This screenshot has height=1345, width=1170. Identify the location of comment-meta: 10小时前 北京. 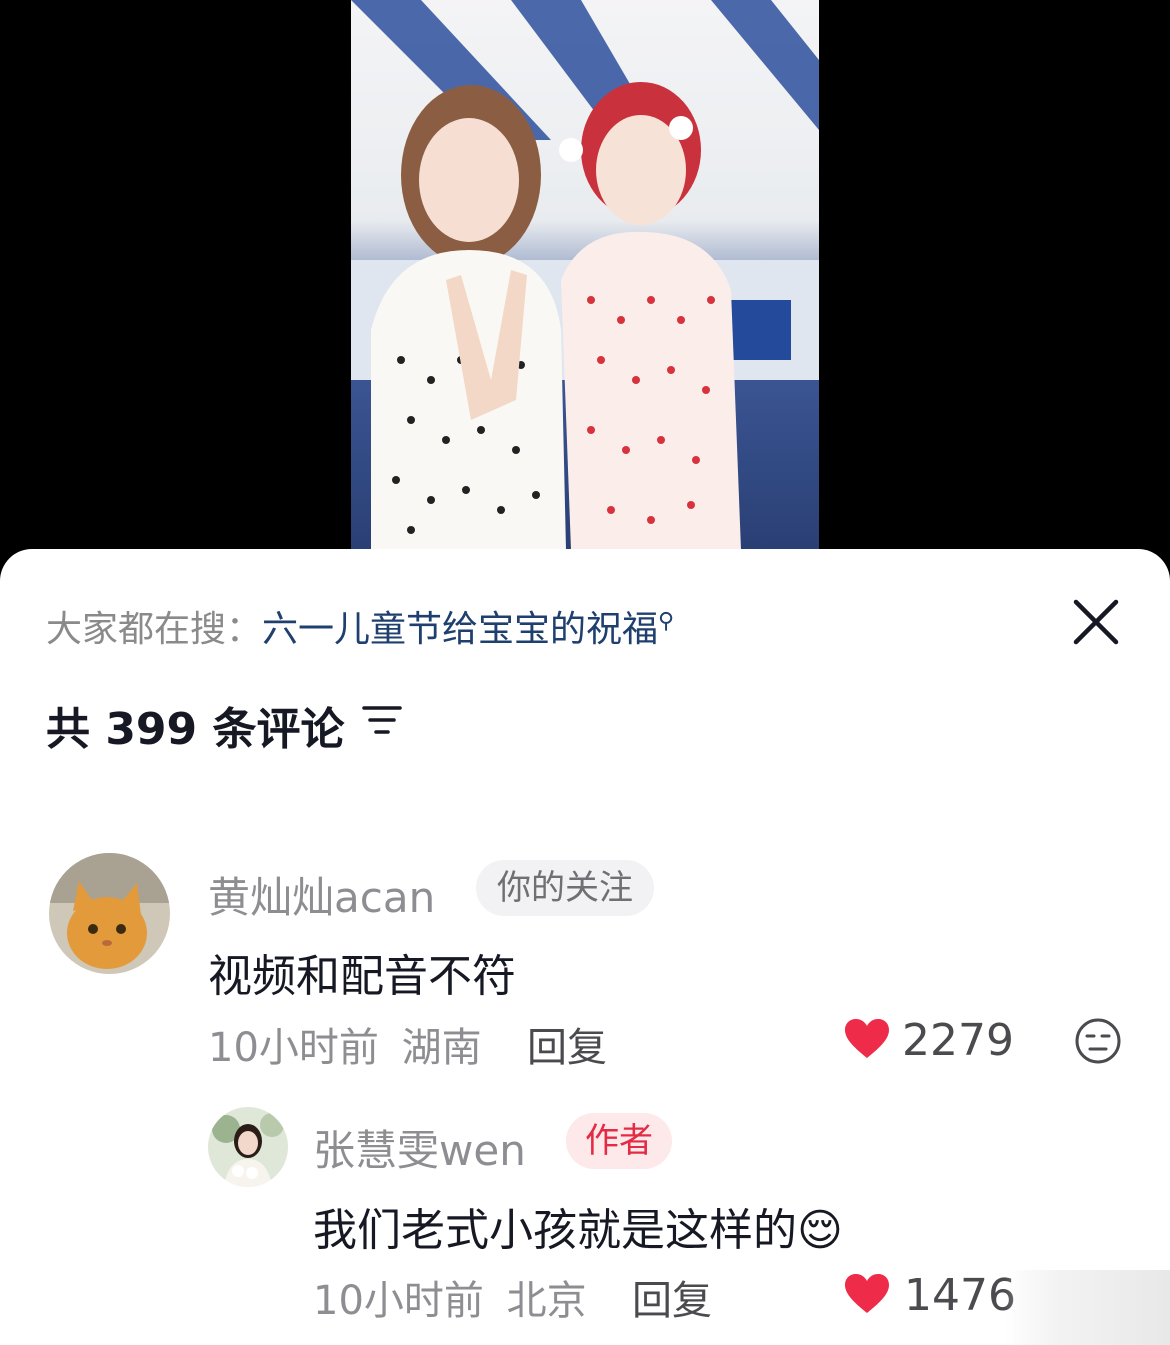
(450, 1297).